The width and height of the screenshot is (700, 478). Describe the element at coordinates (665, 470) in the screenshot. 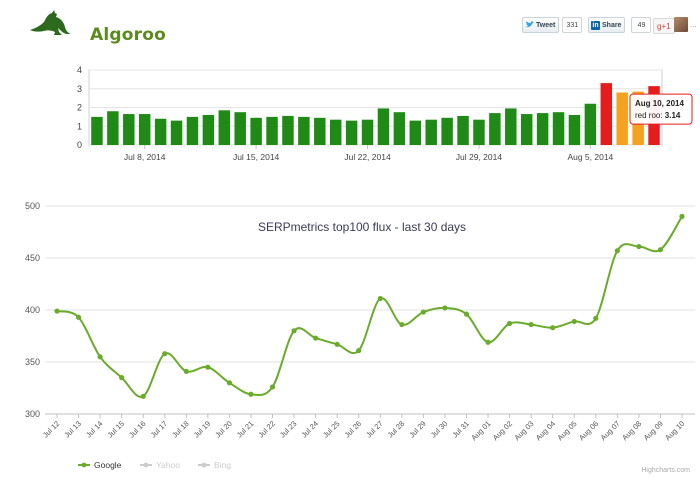

I see `highcharts-watermark: Highcharts.com` at that location.